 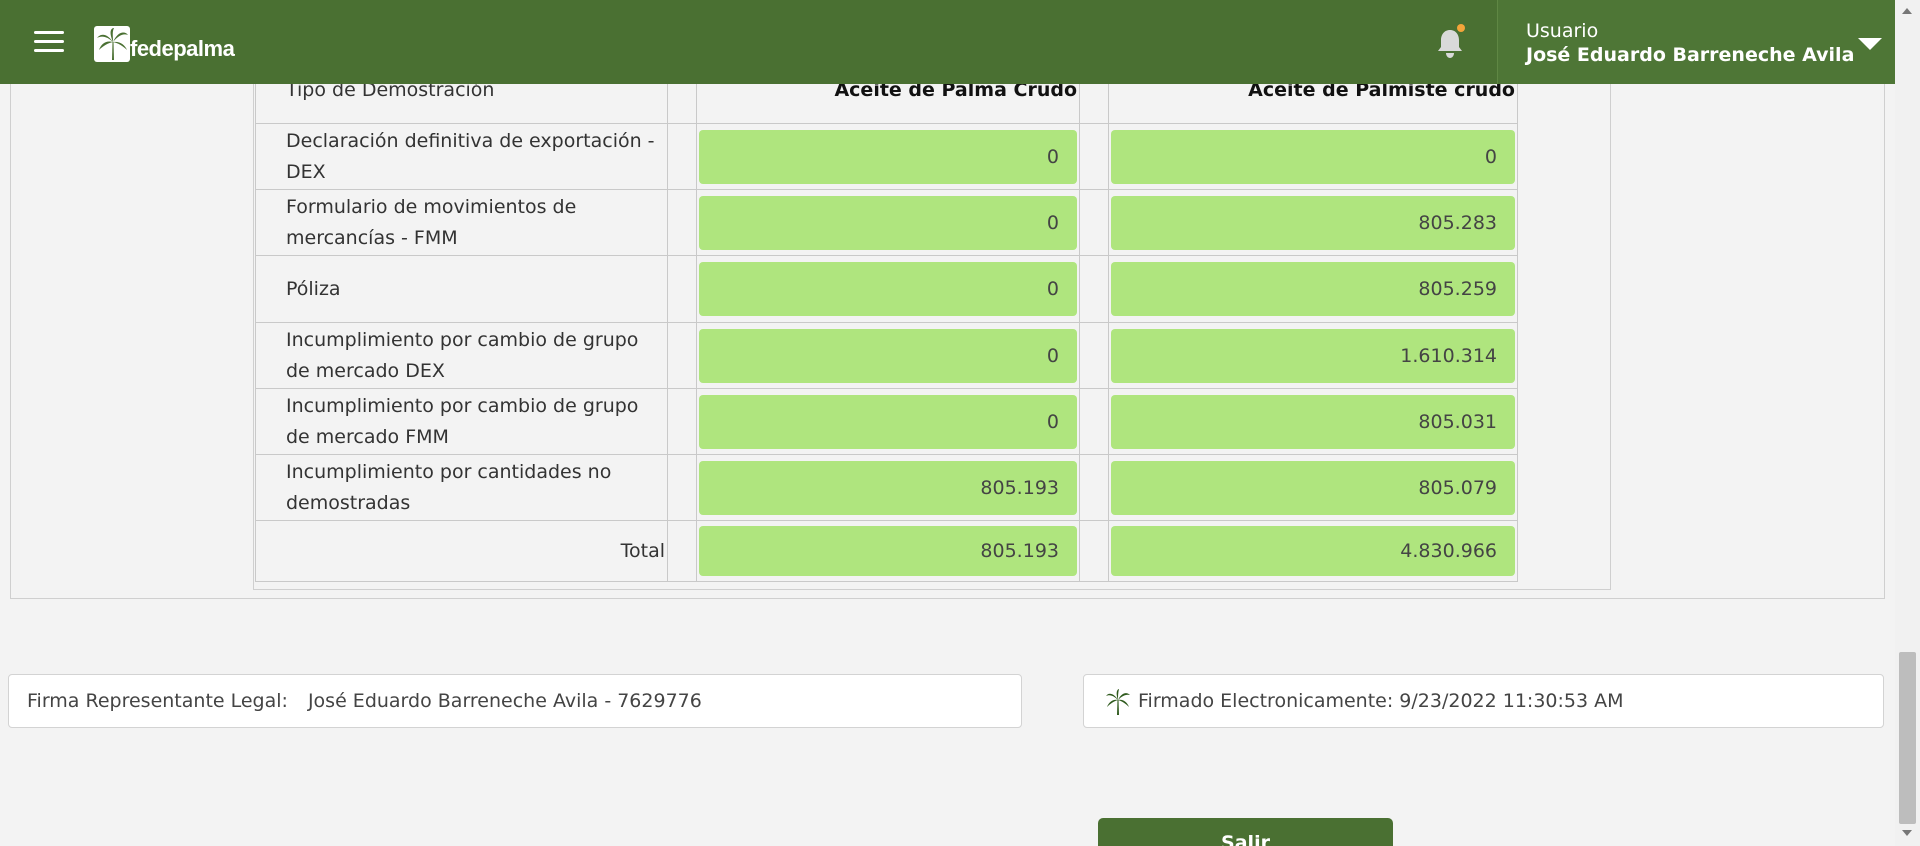 I want to click on row-label: Póliza, so click(x=461, y=289).